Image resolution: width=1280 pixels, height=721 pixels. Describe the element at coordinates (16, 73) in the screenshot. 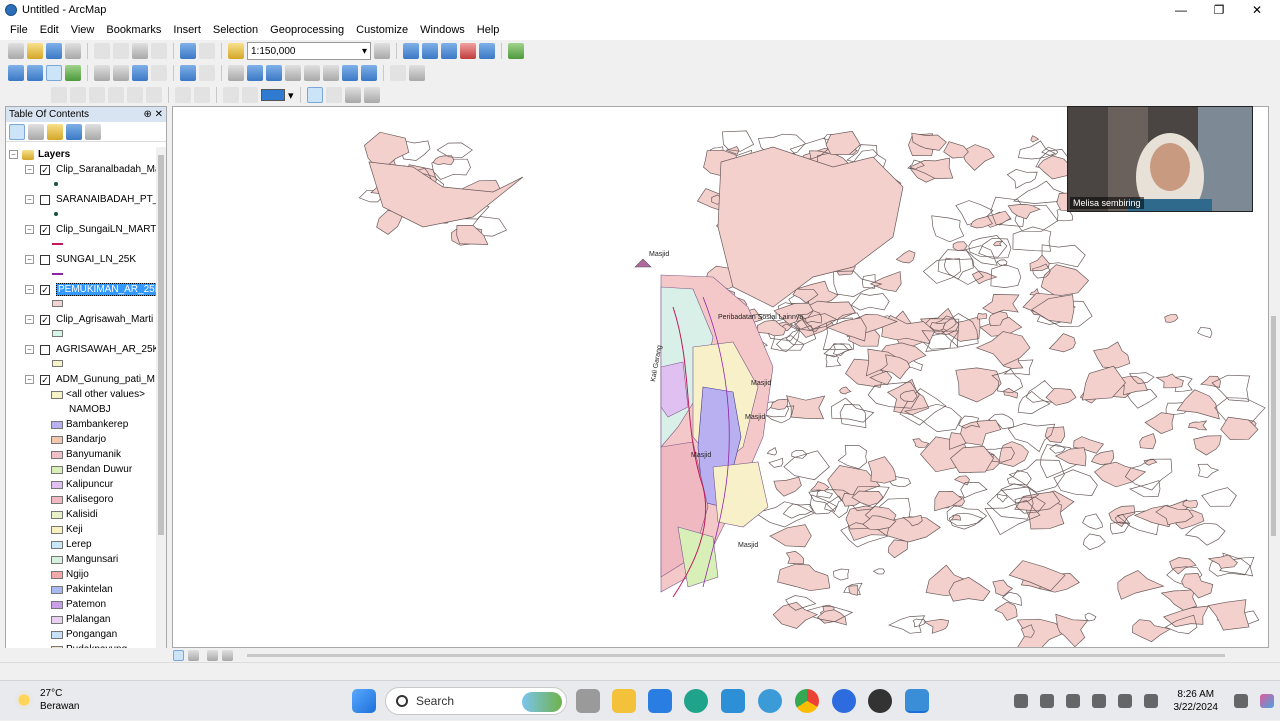

I see `zoom-in-icon` at that location.